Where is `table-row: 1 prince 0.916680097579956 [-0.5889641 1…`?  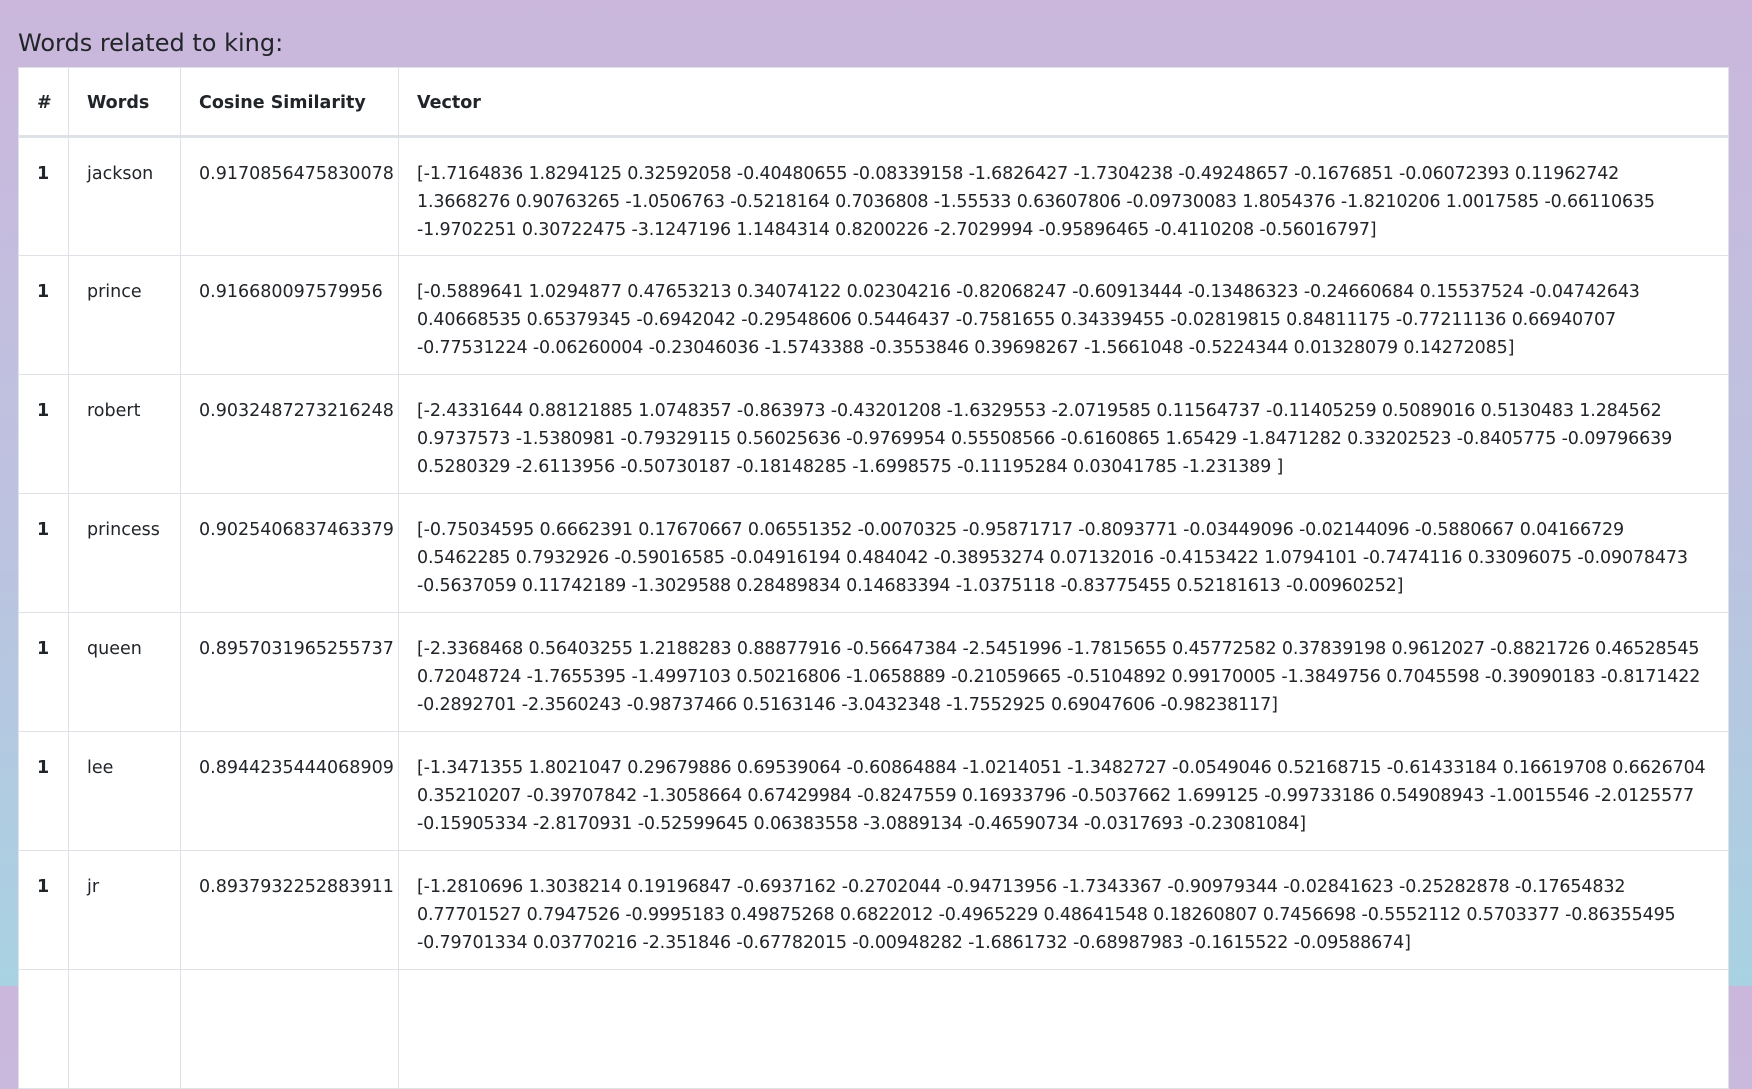 table-row: 1 prince 0.916680097579956 [-0.5889641 1… is located at coordinates (873, 315).